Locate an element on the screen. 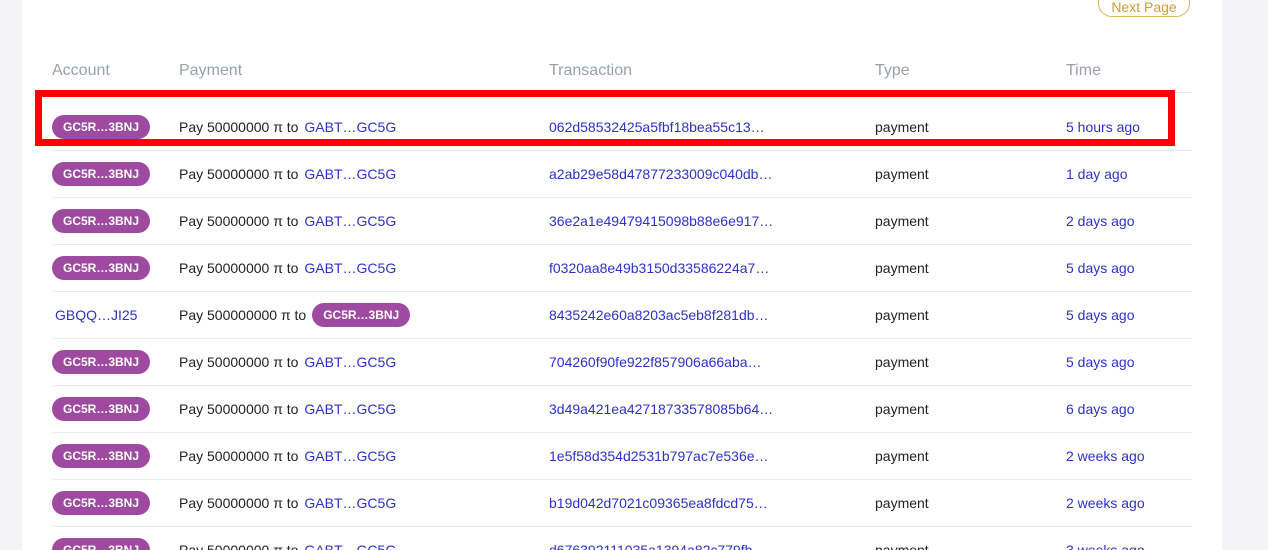  time-cell: 1 day ago is located at coordinates (1097, 173).